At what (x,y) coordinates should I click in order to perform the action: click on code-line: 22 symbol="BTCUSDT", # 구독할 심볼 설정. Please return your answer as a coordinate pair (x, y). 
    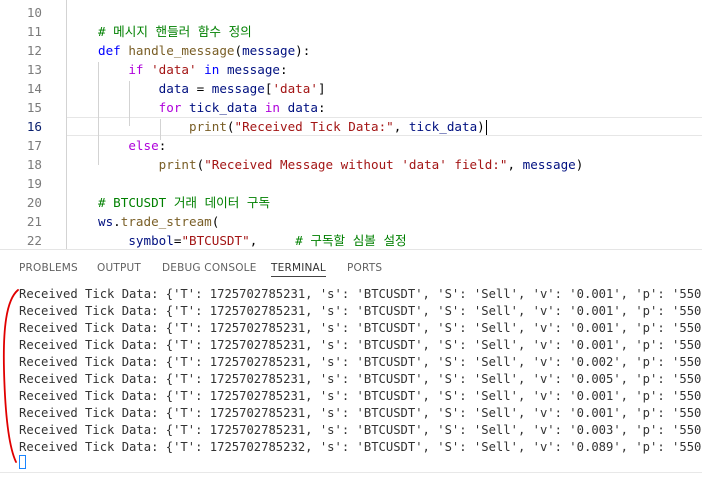
    Looking at the image, I should click on (351, 240).